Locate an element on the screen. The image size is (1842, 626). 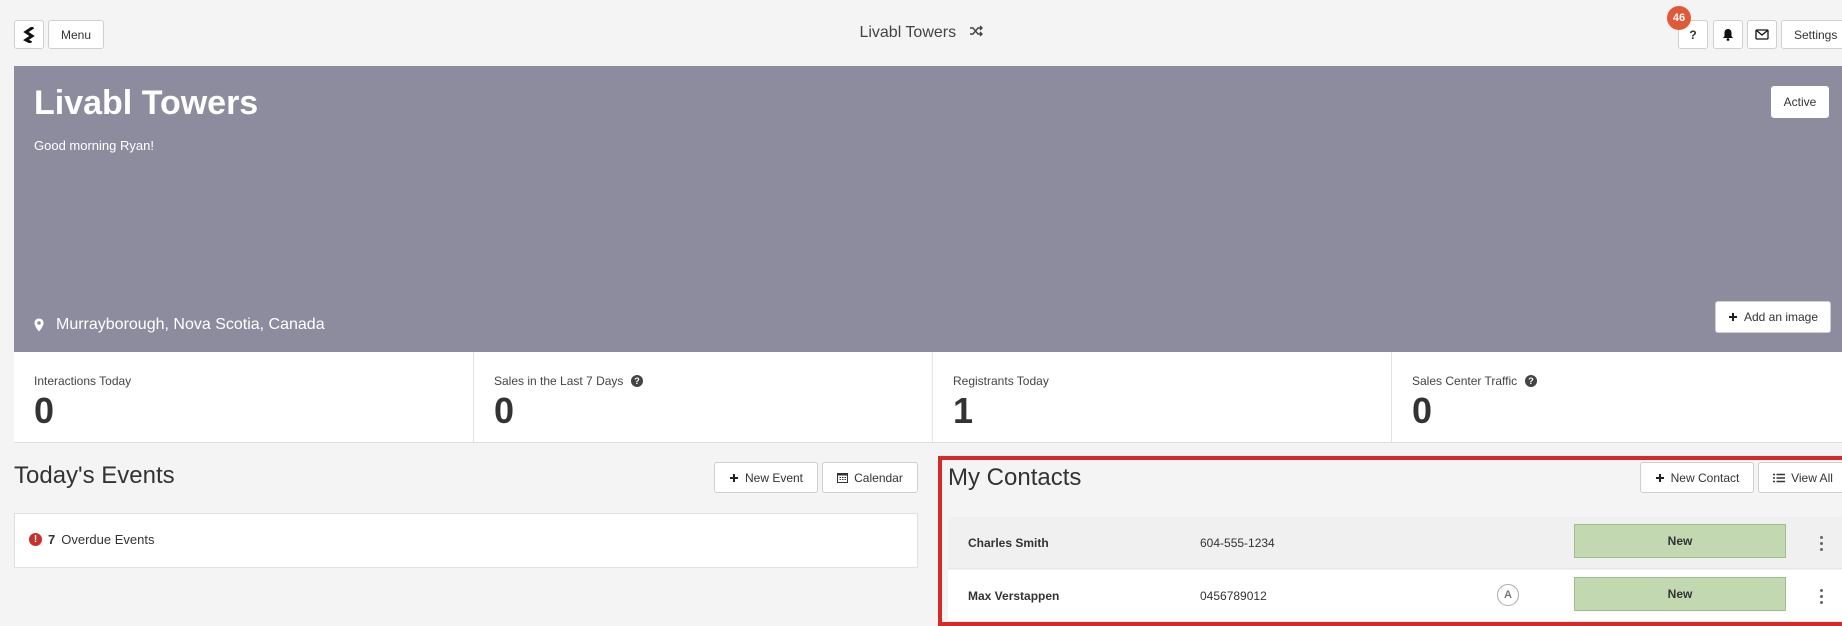
overdue-events-link: ! 7 Overdue Events is located at coordinates (91, 539).